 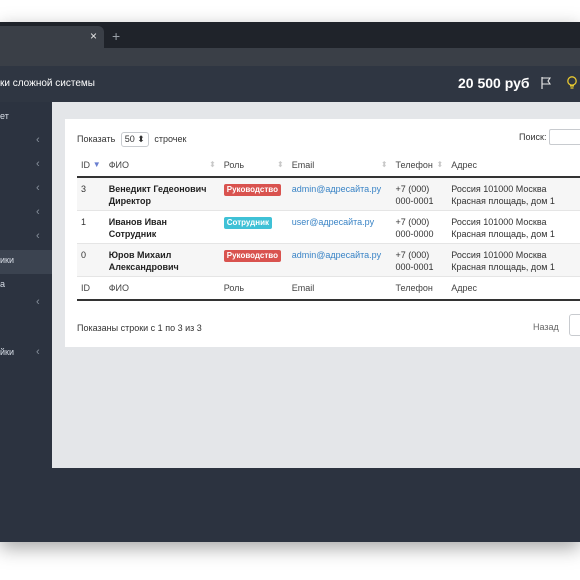 I want to click on show-label: Показать, so click(x=96, y=139).